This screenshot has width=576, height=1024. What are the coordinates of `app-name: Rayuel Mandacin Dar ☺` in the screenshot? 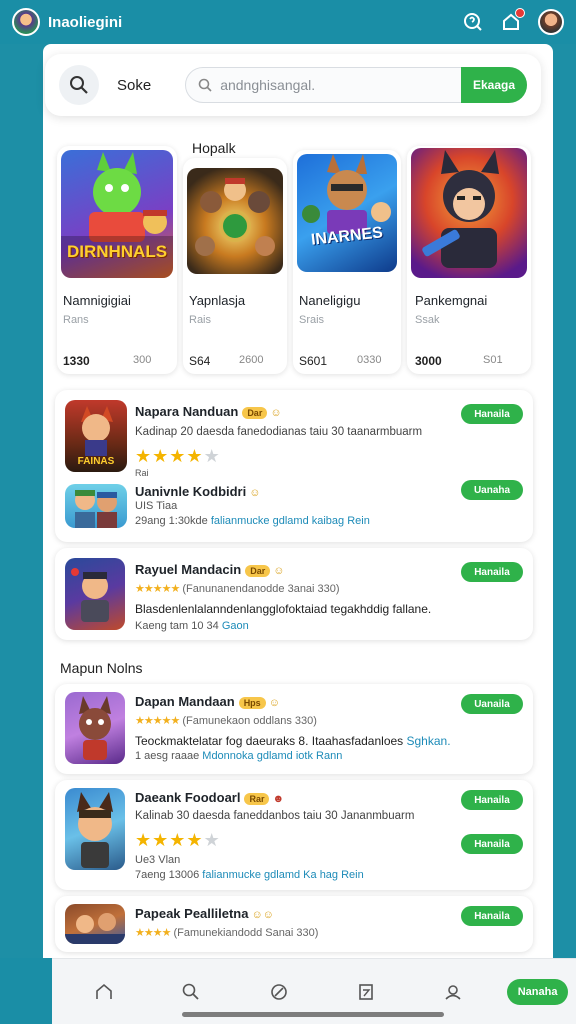 It's located at (209, 569).